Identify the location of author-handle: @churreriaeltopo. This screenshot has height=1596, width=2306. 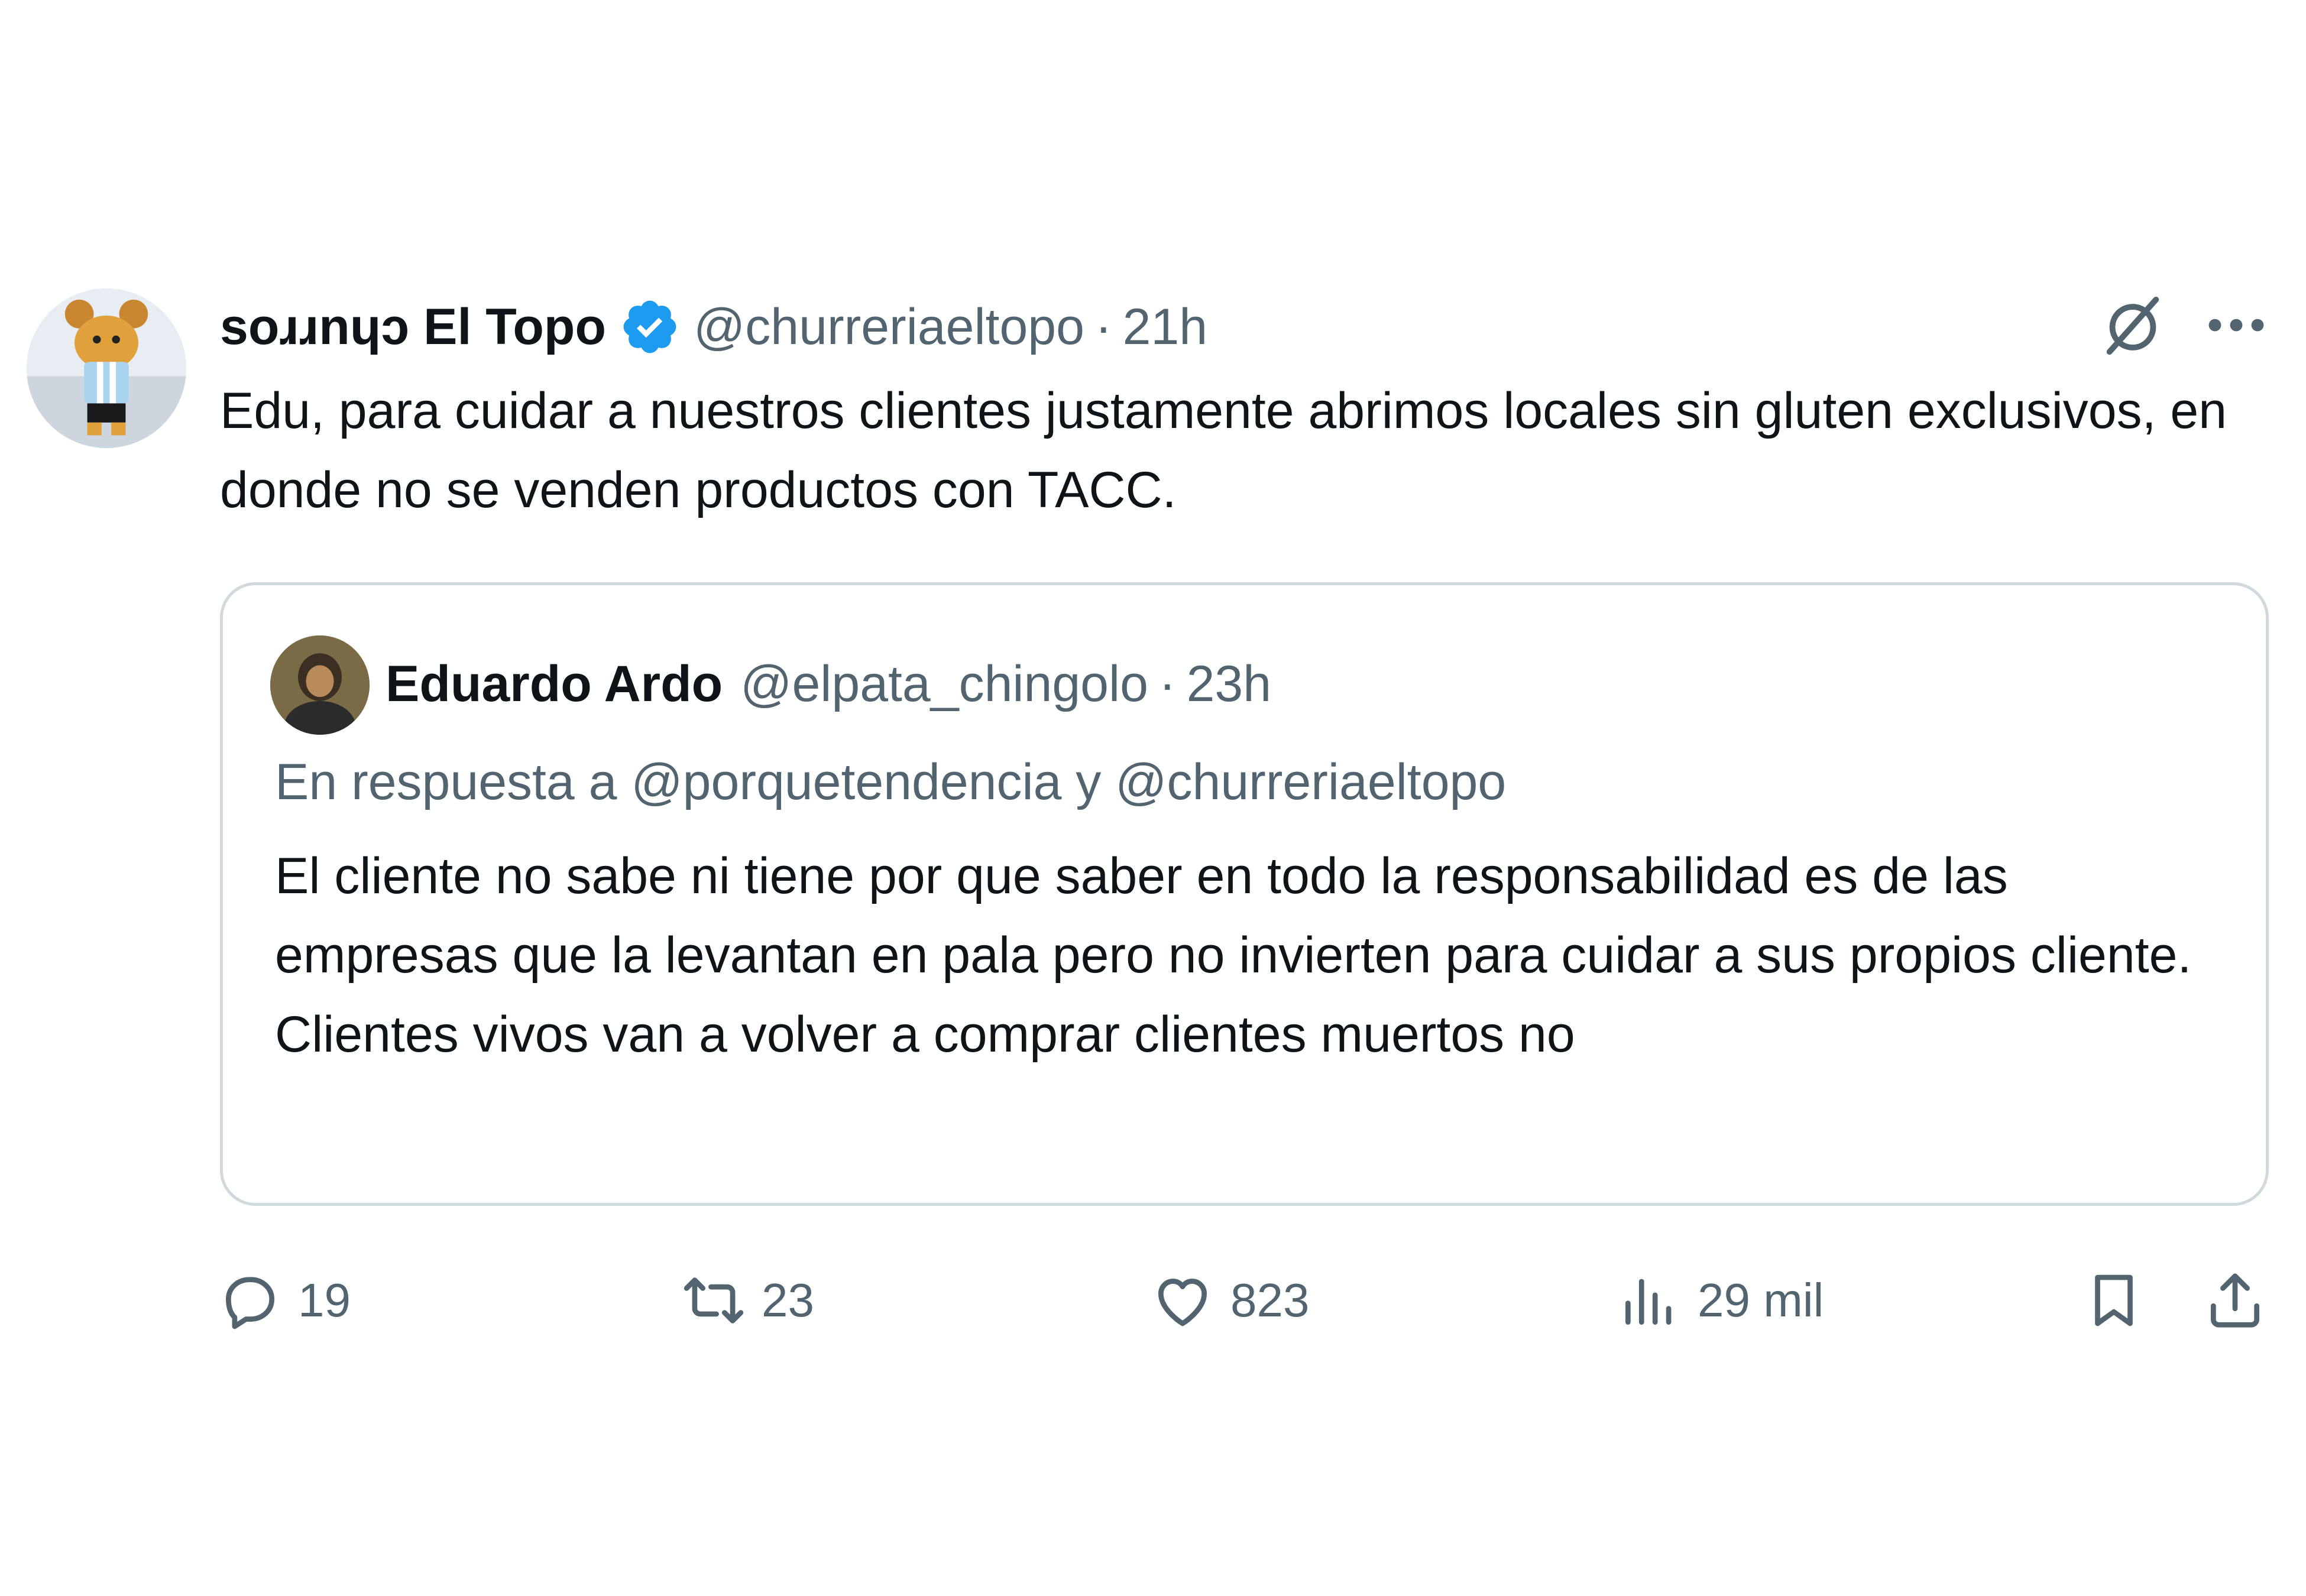
(889, 327).